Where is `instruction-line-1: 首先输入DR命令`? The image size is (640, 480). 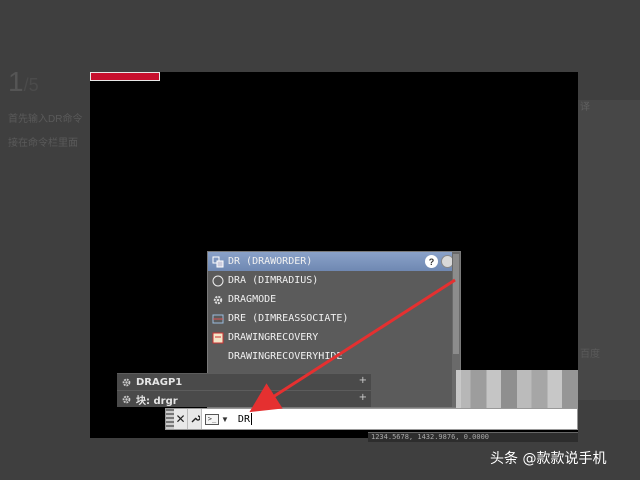 instruction-line-1: 首先输入DR命令 is located at coordinates (45, 119).